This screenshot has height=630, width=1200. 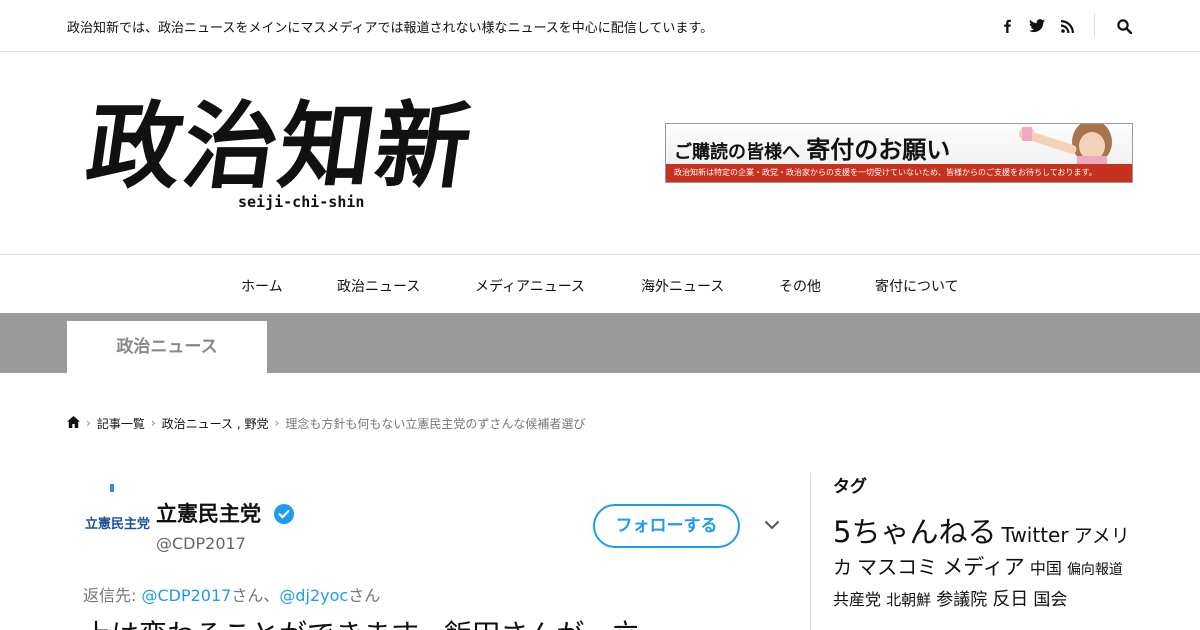 I want to click on twitter-icon, so click(x=1037, y=26).